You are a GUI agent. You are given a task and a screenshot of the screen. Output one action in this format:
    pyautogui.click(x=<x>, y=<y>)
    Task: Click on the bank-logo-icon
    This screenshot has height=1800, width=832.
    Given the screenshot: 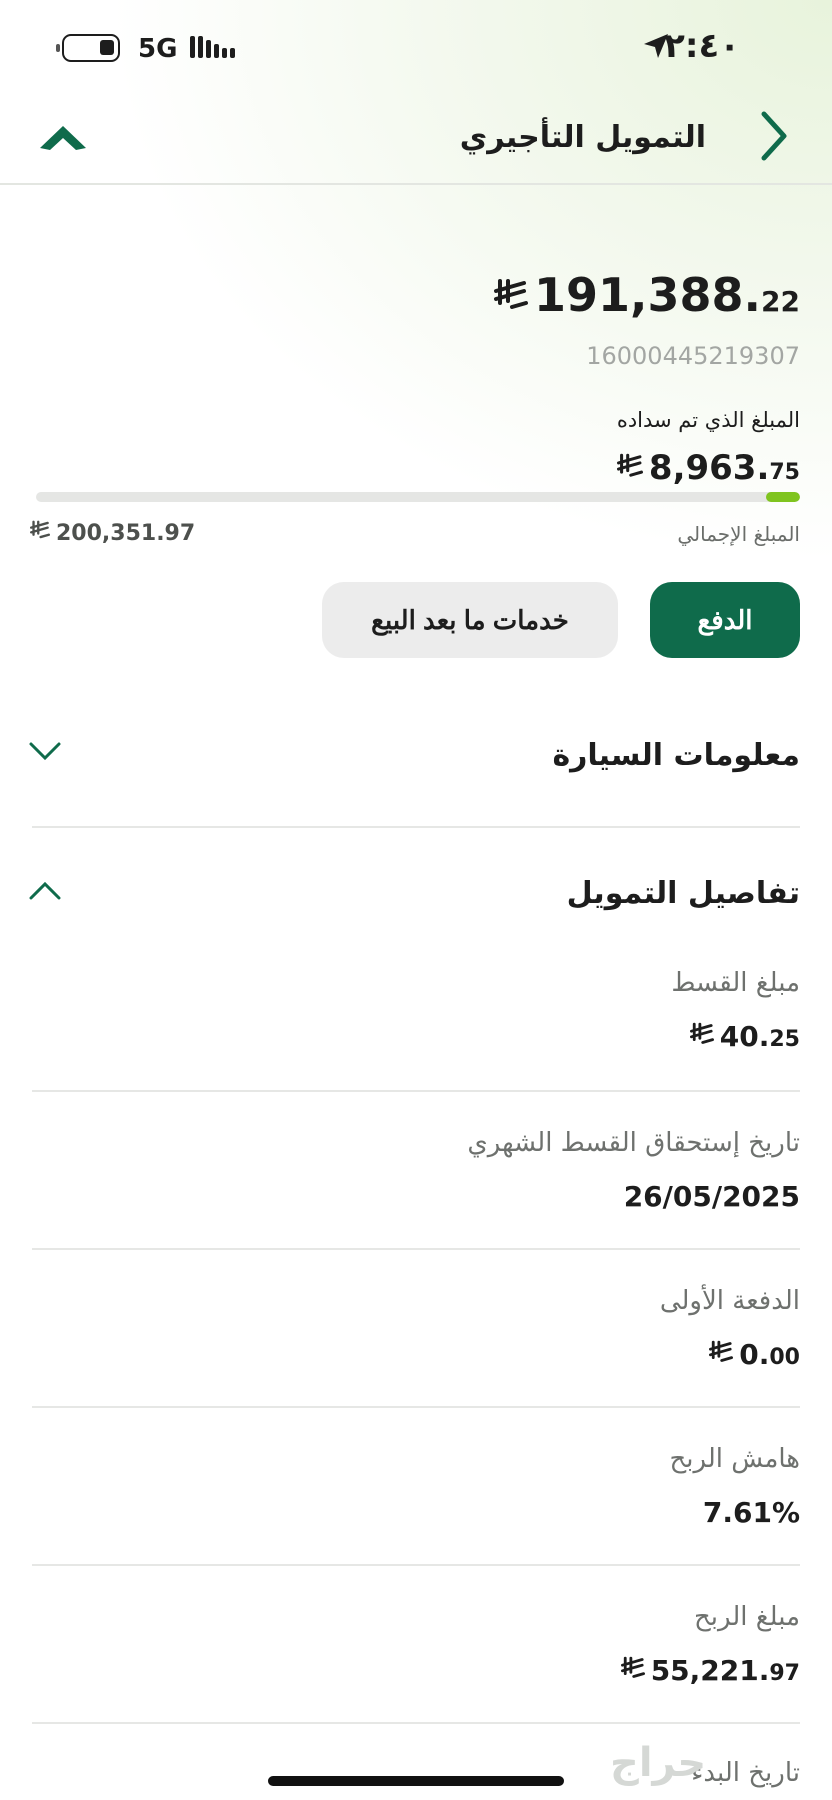 What is the action you would take?
    pyautogui.click(x=63, y=139)
    